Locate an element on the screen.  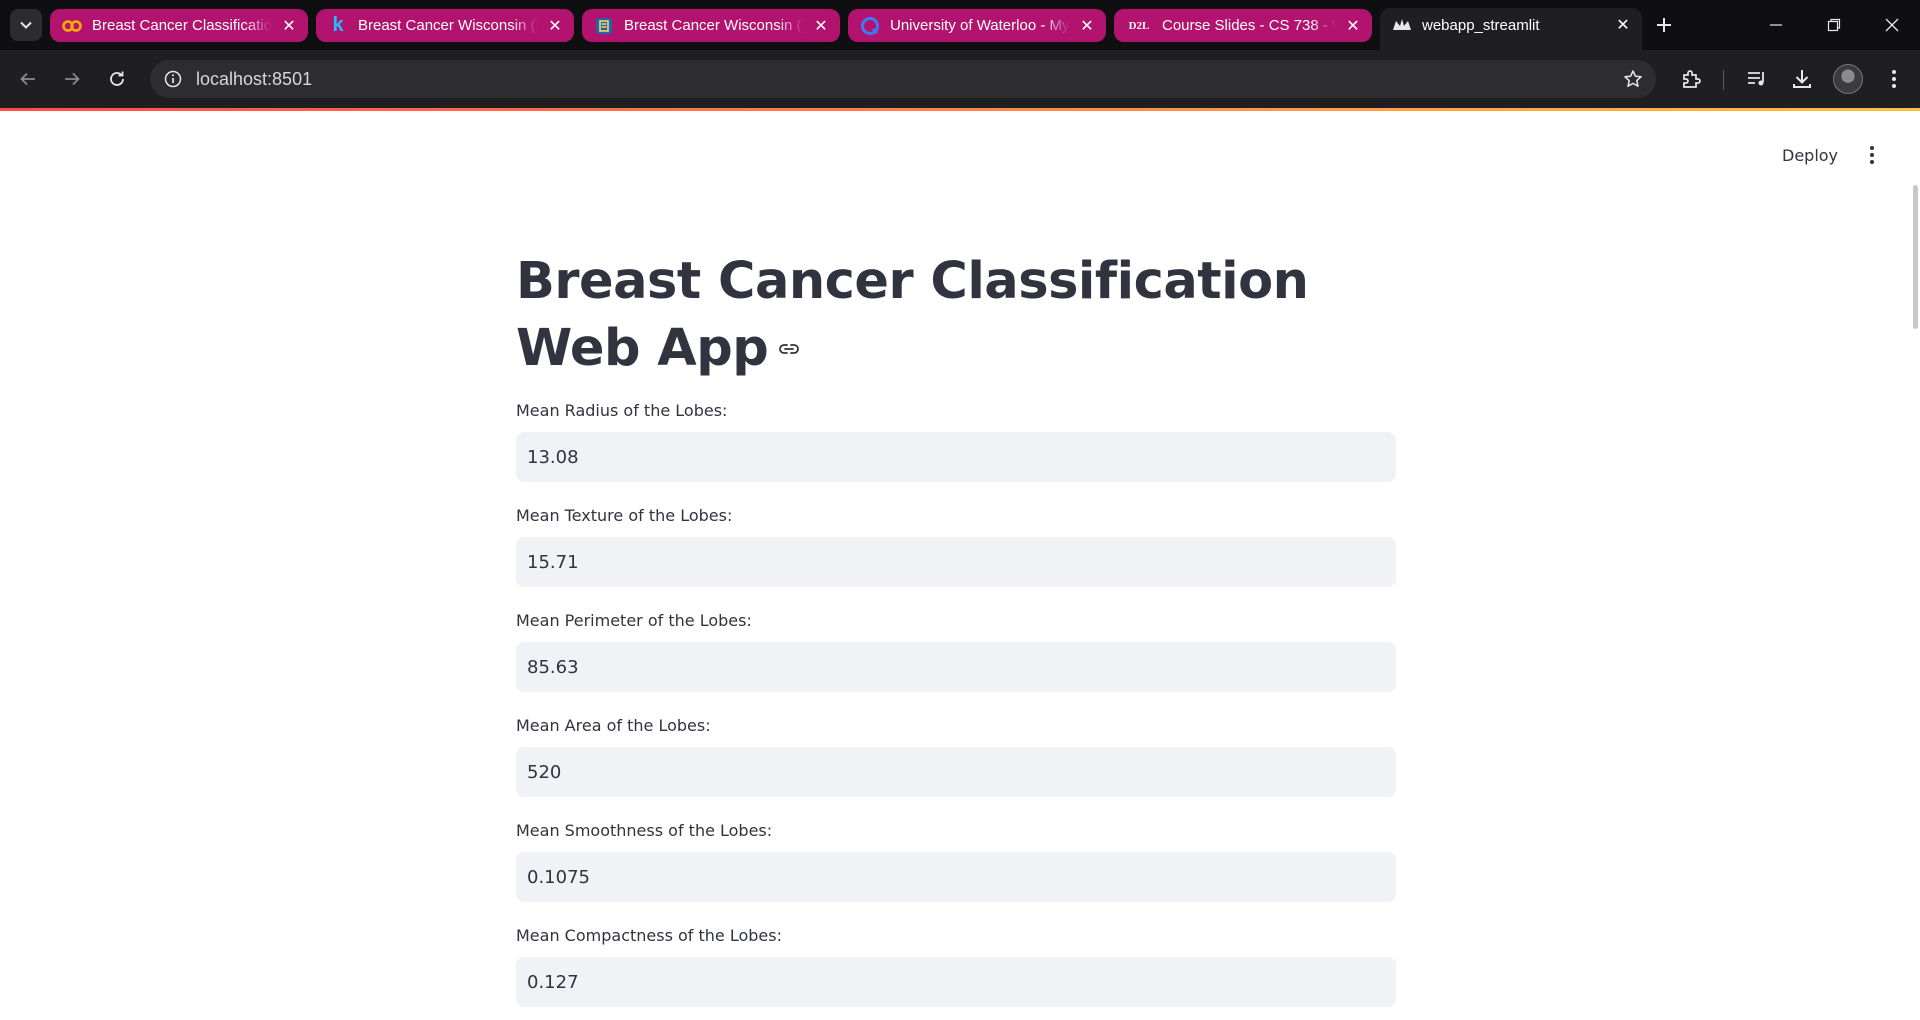
mean-area-input is located at coordinates (956, 772).